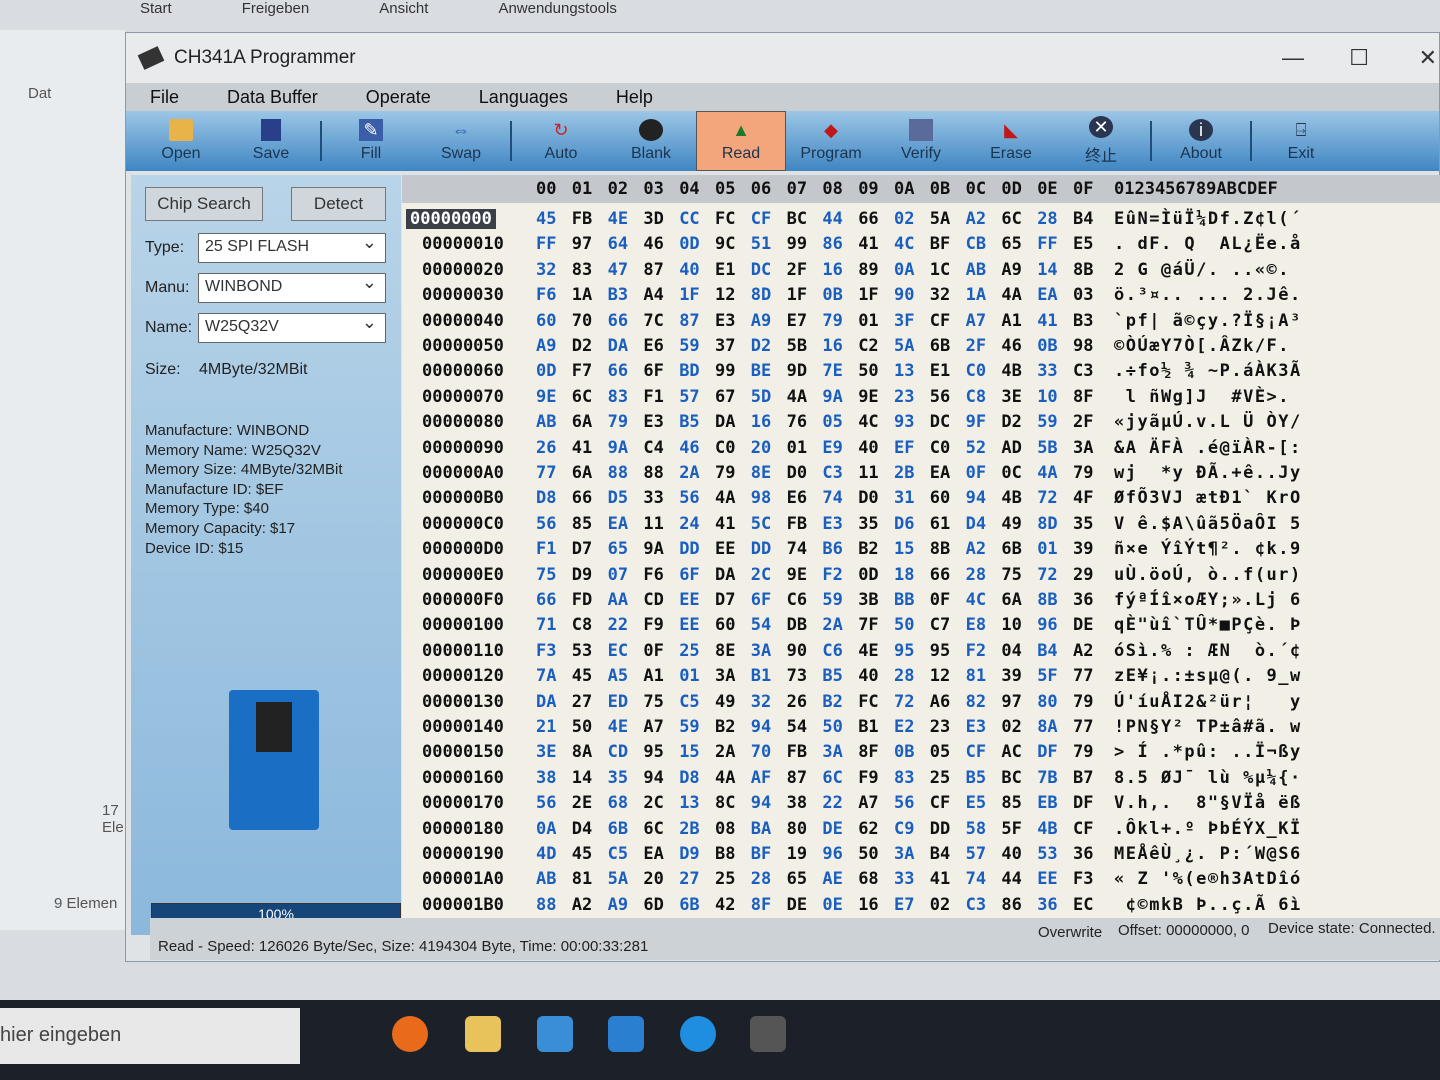  I want to click on hex-byte: 12, so click(725, 295).